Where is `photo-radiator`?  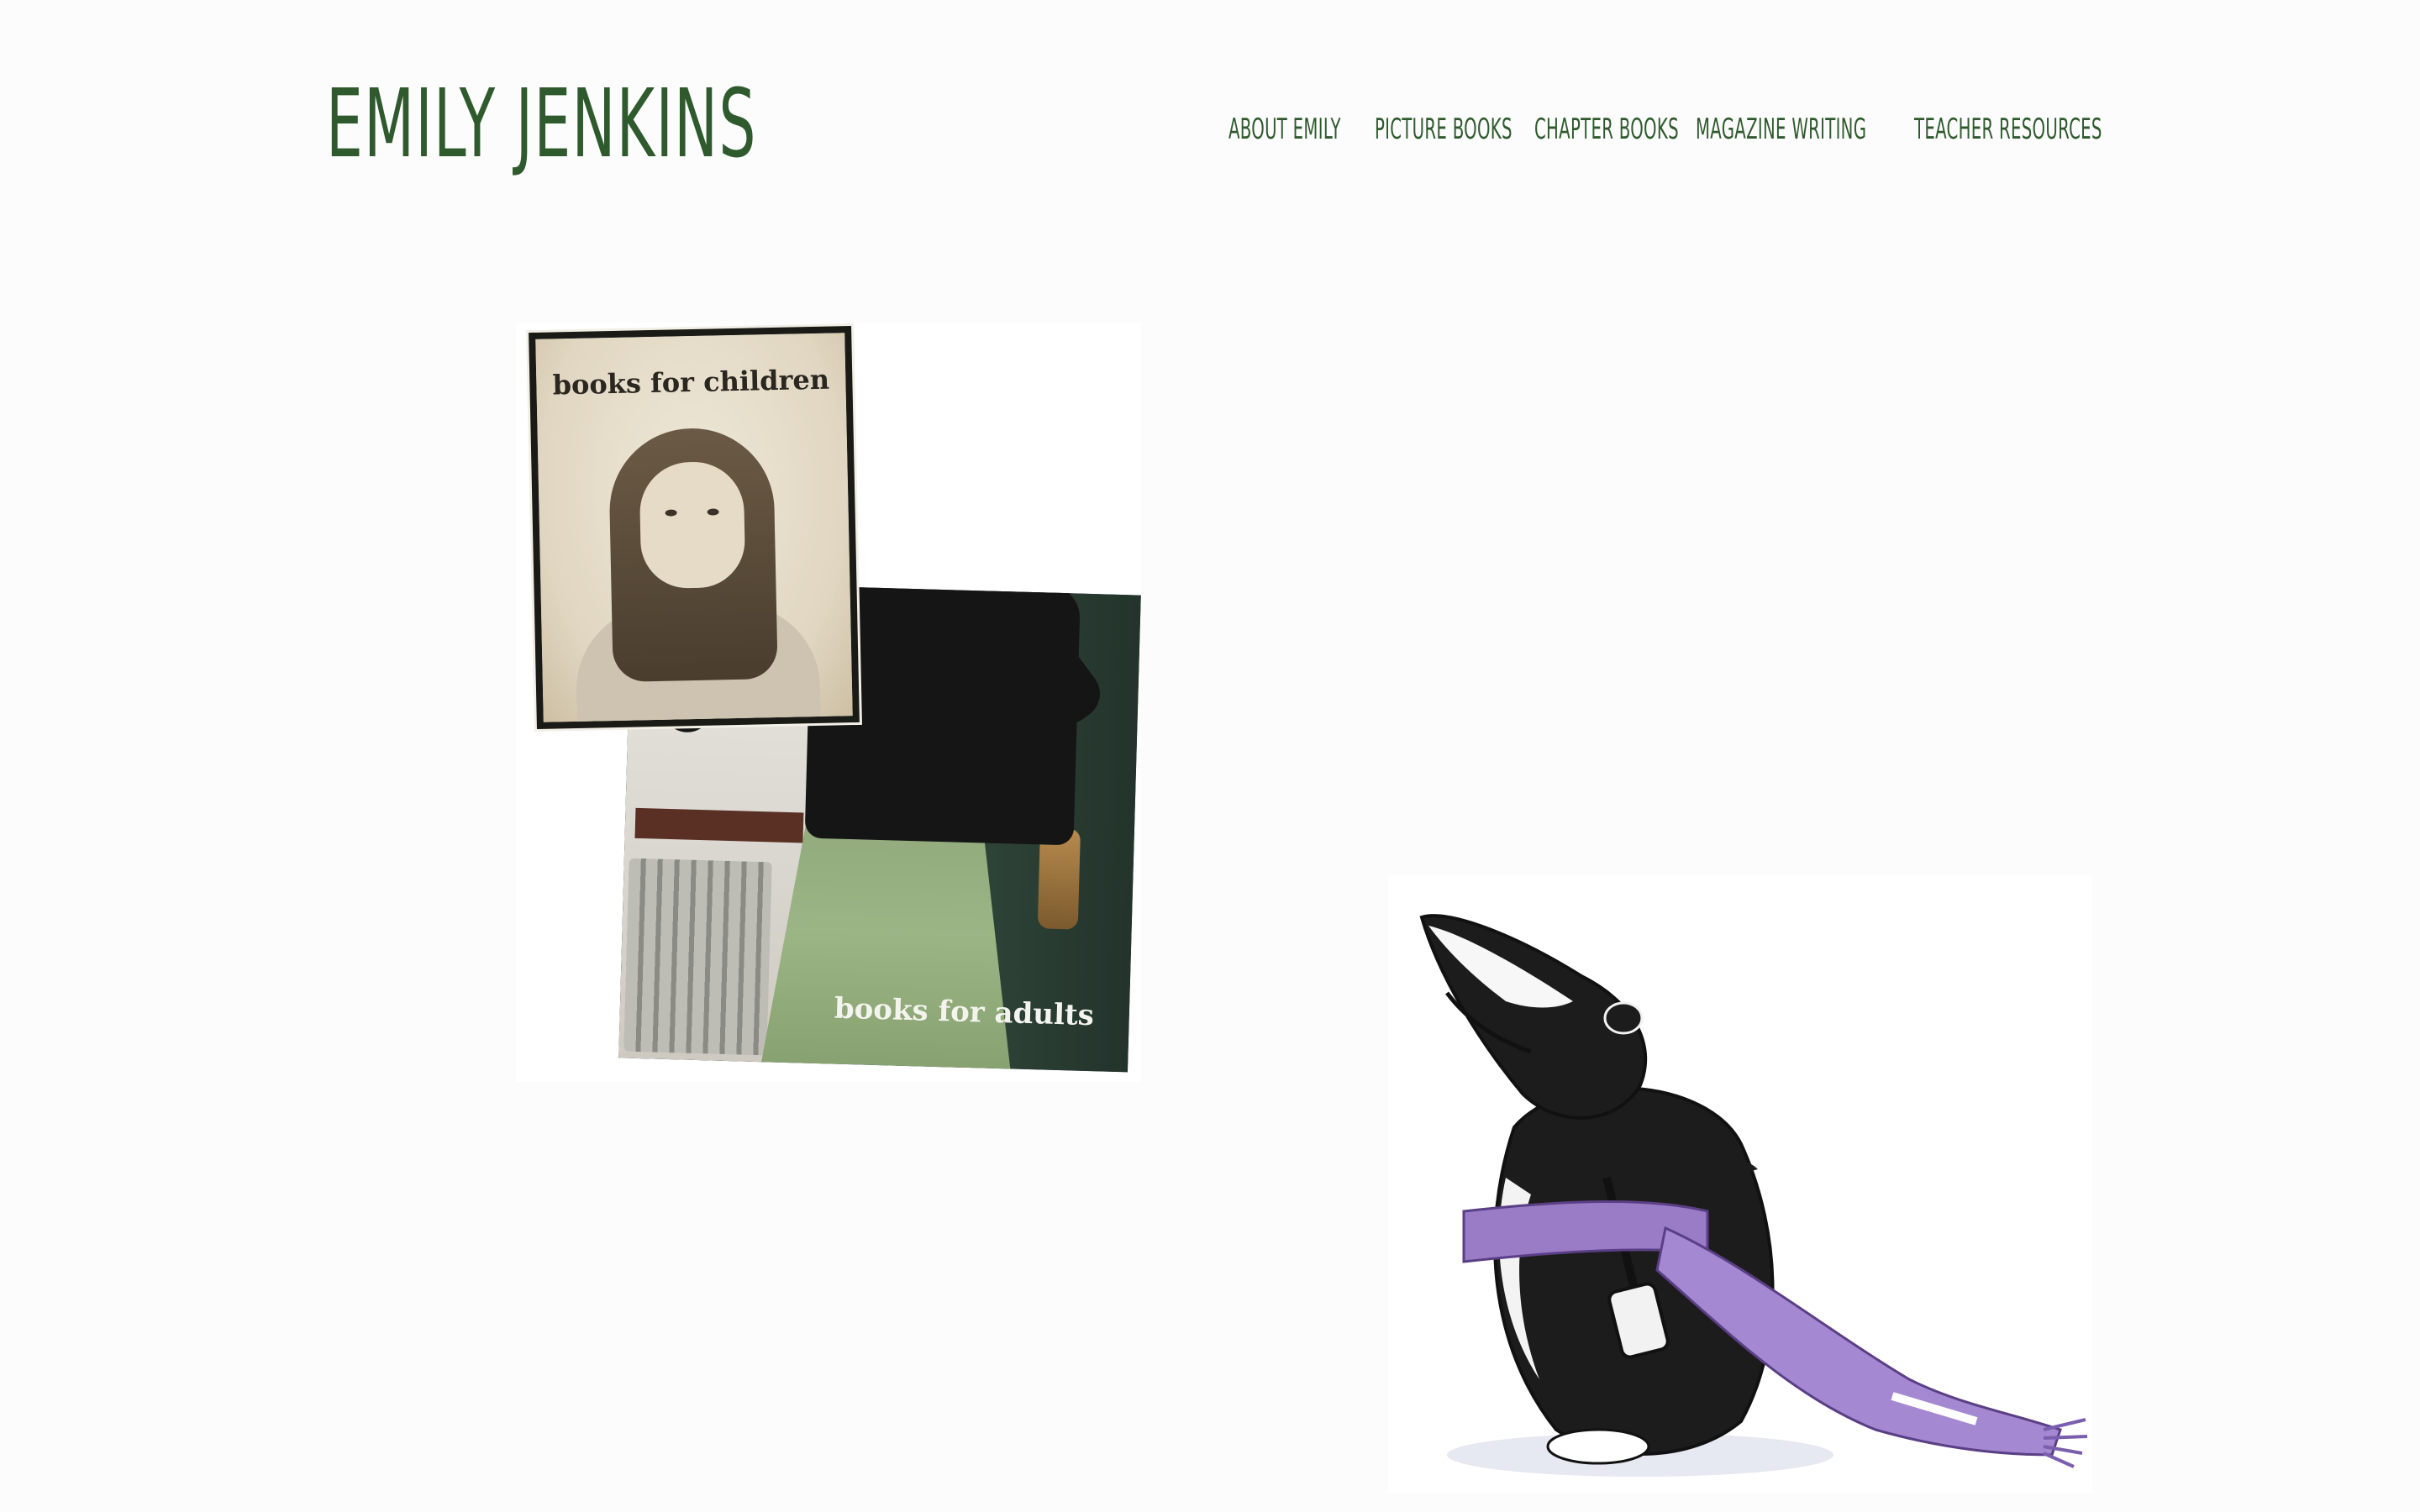
photo-radiator is located at coordinates (697, 957).